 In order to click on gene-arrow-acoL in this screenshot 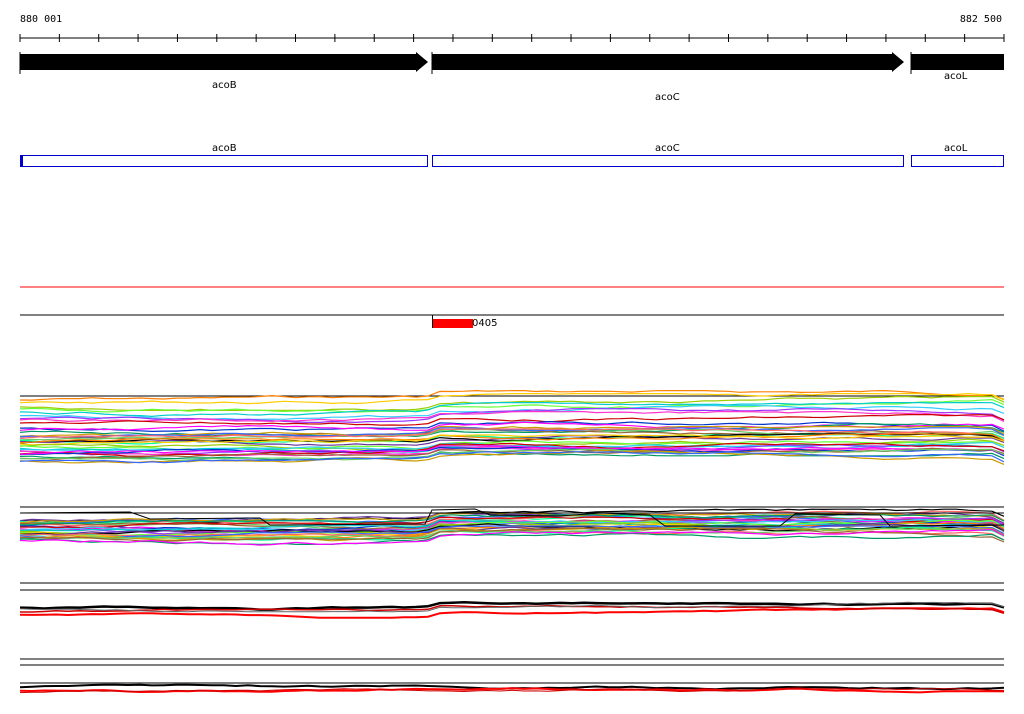, I will do `click(957, 62)`.